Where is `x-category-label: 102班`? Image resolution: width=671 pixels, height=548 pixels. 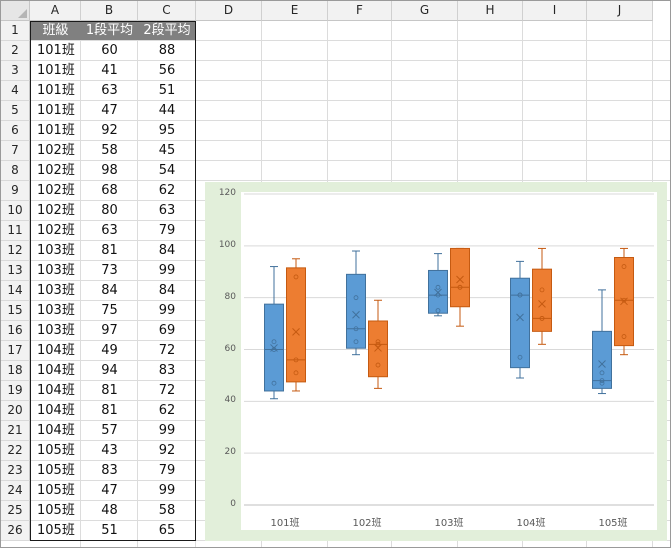
x-category-label: 102班 is located at coordinates (367, 523).